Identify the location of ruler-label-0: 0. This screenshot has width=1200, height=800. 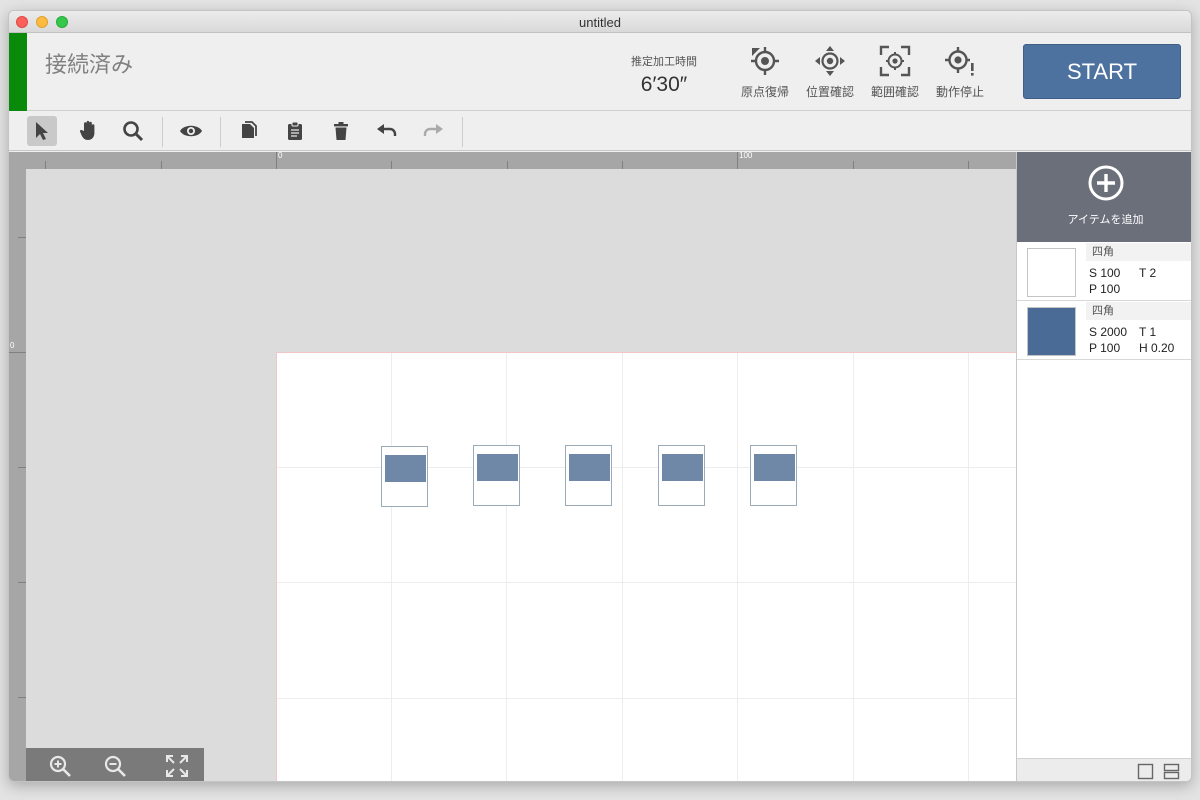
(280, 156).